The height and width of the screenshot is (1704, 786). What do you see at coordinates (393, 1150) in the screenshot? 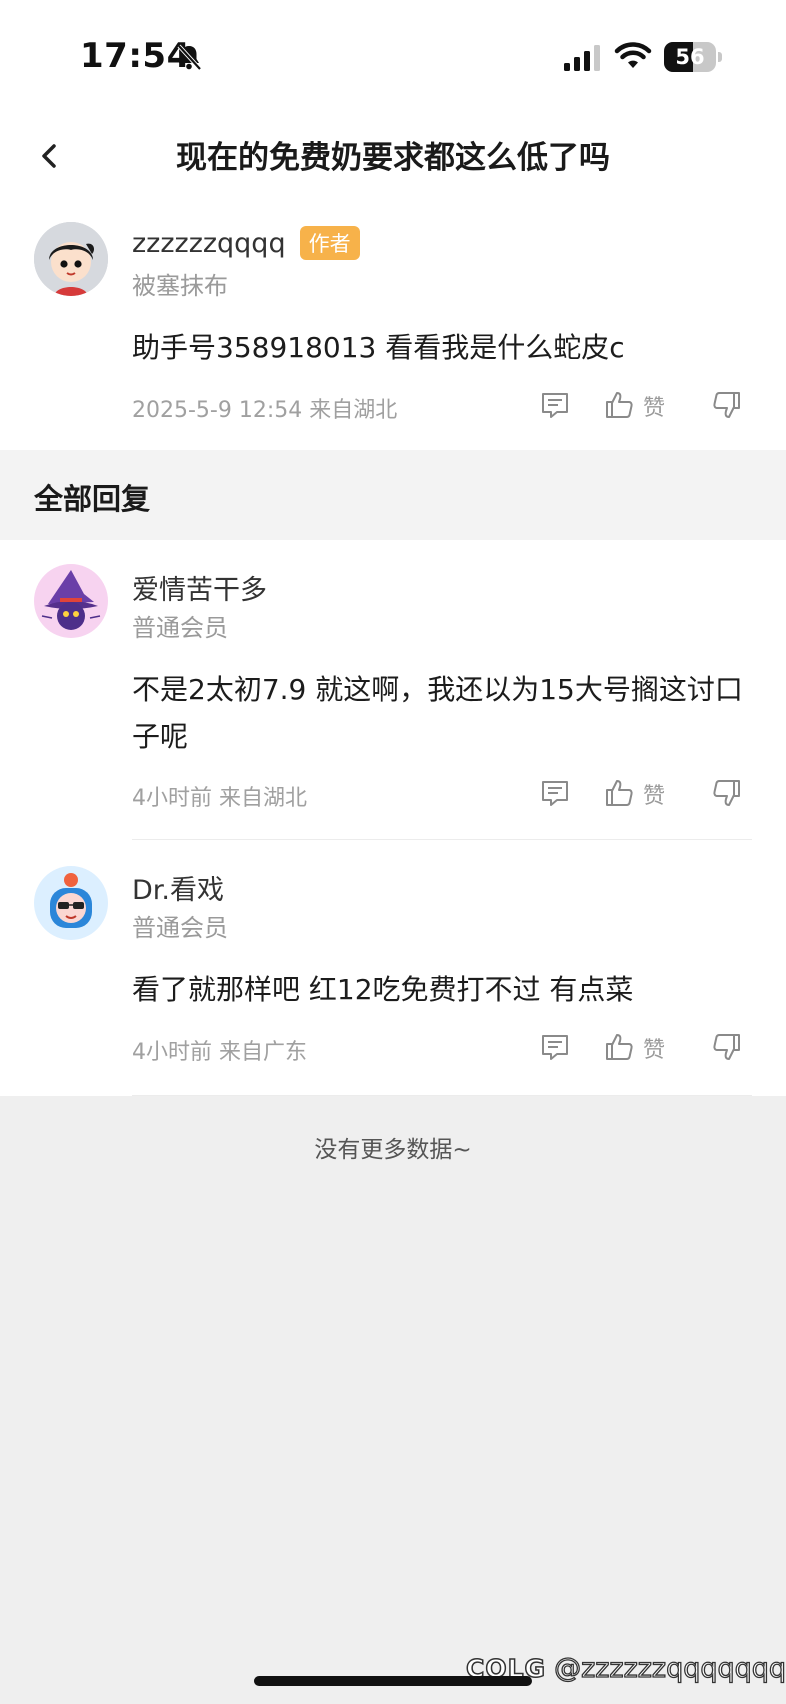
I see `no-more-data: 没有更多数据~` at bounding box center [393, 1150].